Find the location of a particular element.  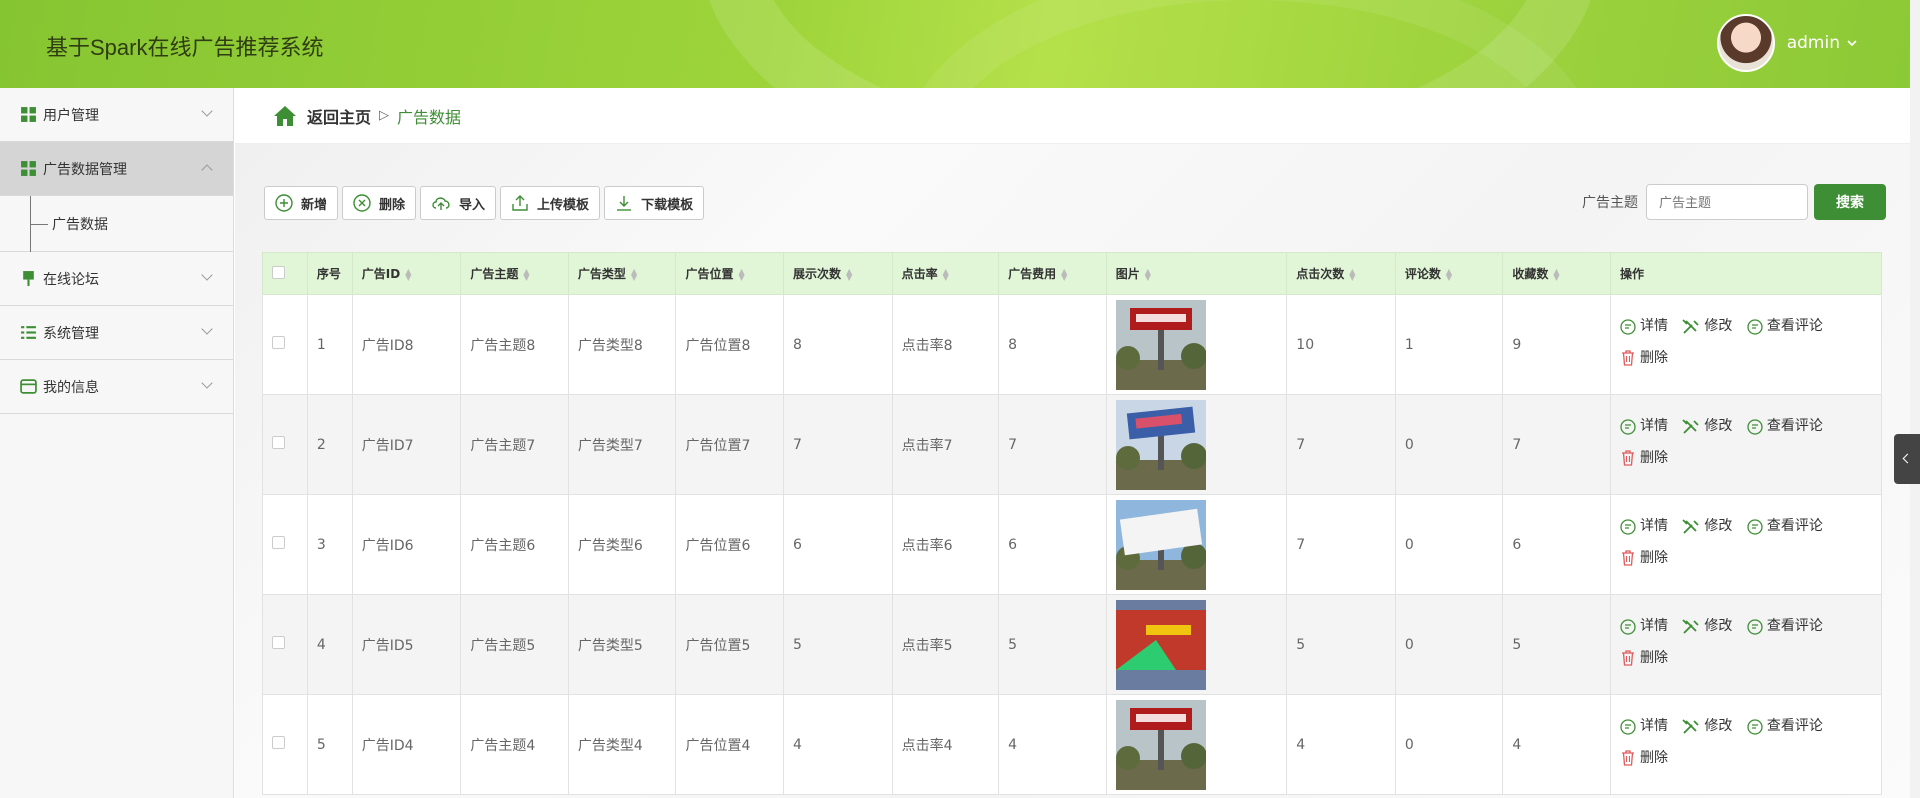

cell-cost: 8 is located at coordinates (1052, 344).